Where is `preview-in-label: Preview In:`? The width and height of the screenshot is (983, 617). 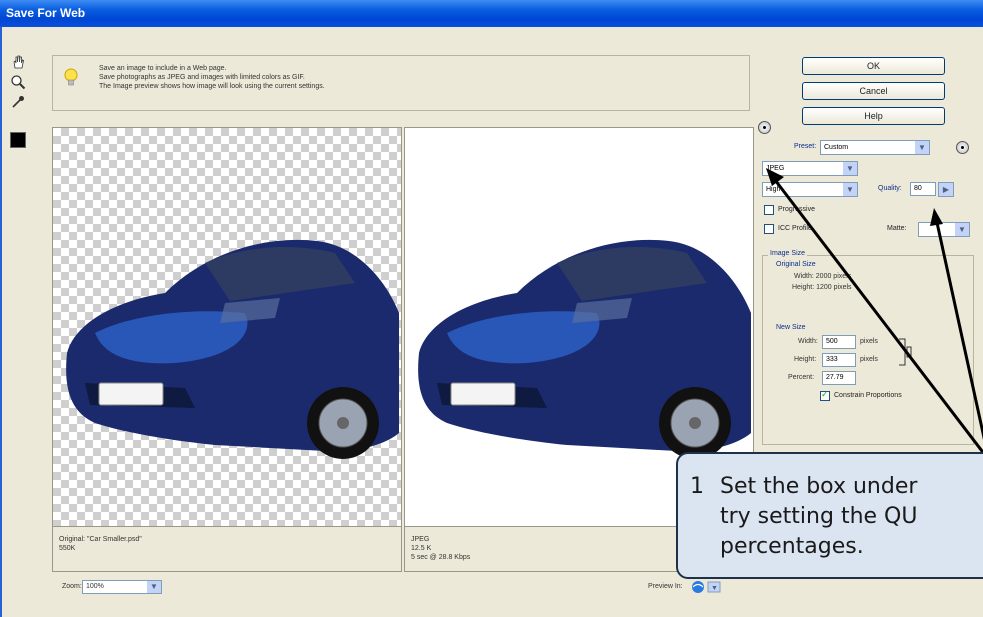
preview-in-label: Preview In: is located at coordinates (665, 586).